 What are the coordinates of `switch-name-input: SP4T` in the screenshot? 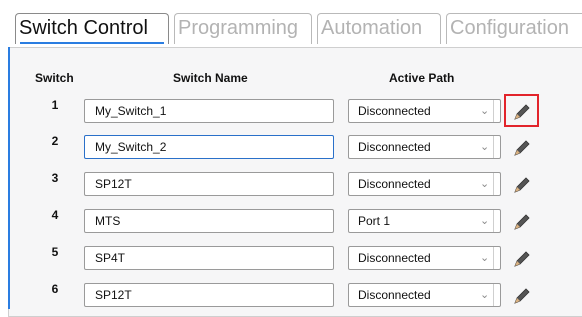 It's located at (209, 258).